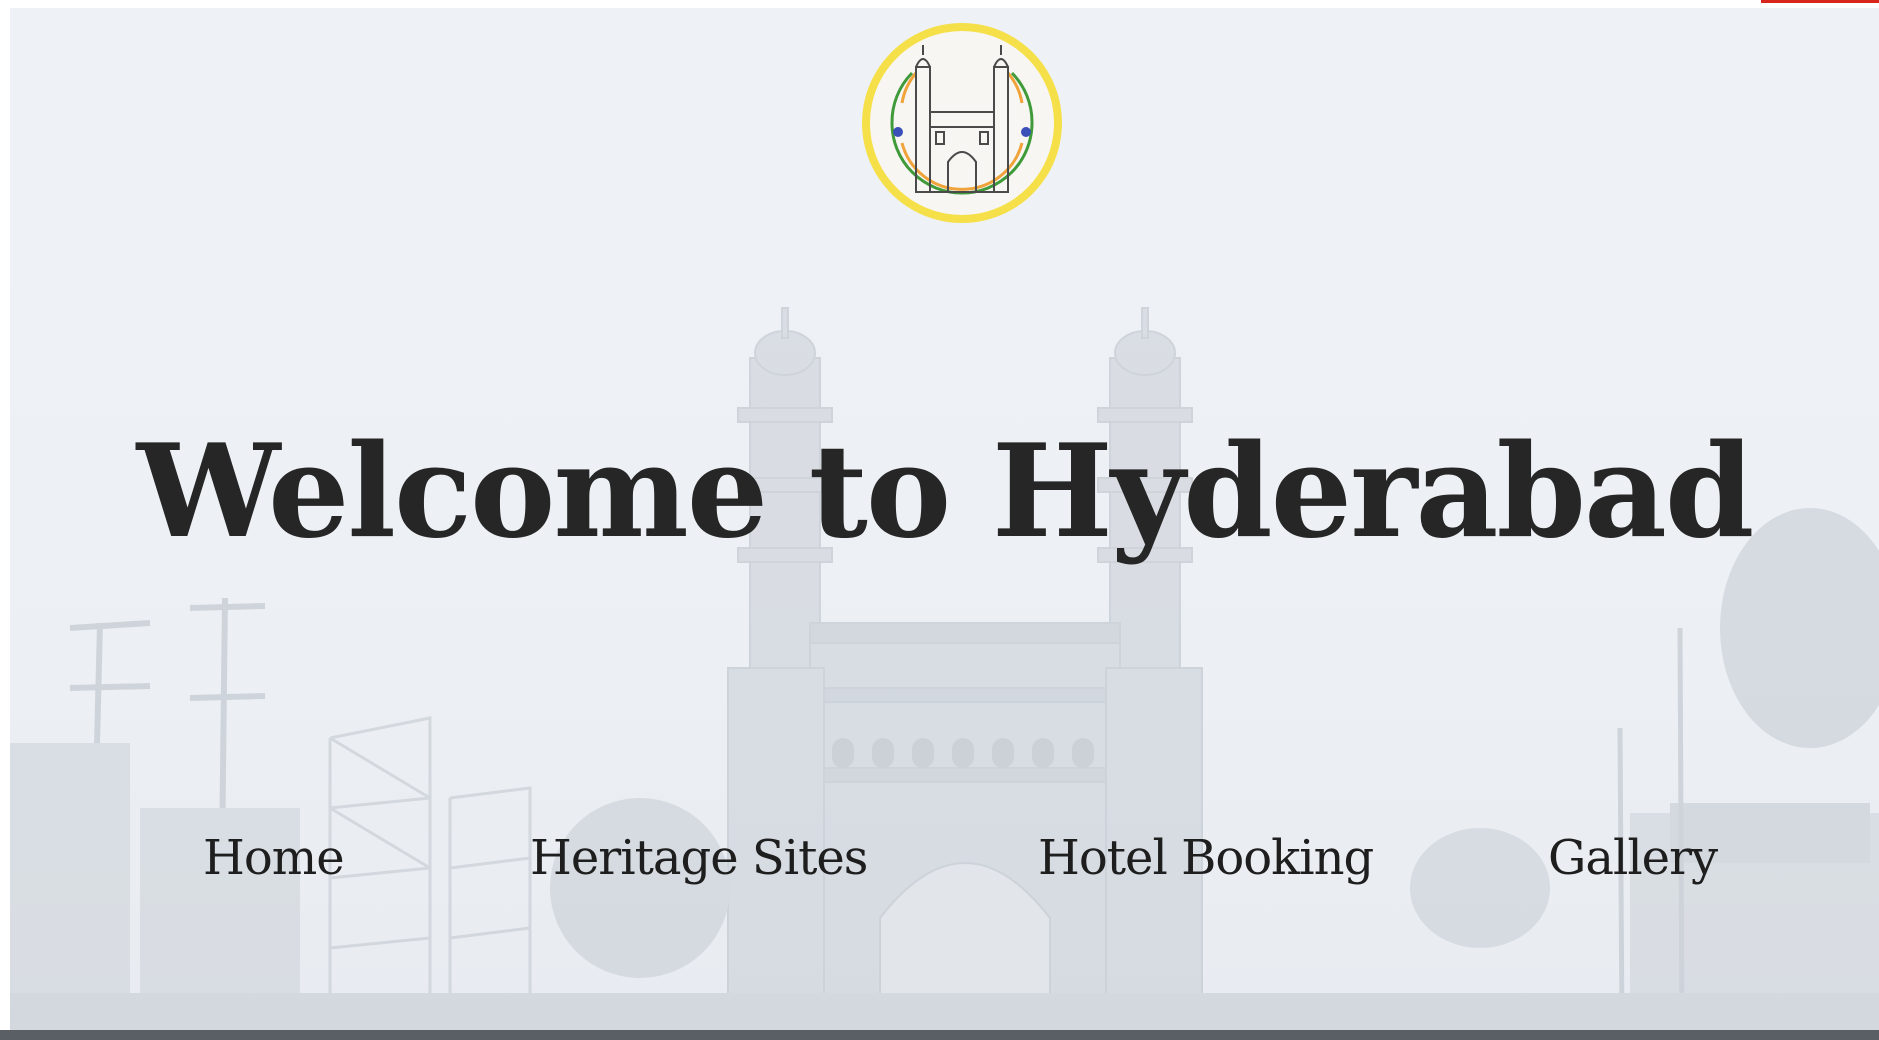 The height and width of the screenshot is (1040, 1879). What do you see at coordinates (699, 858) in the screenshot?
I see `nav-link-heritage-sites: Heritage Sites` at bounding box center [699, 858].